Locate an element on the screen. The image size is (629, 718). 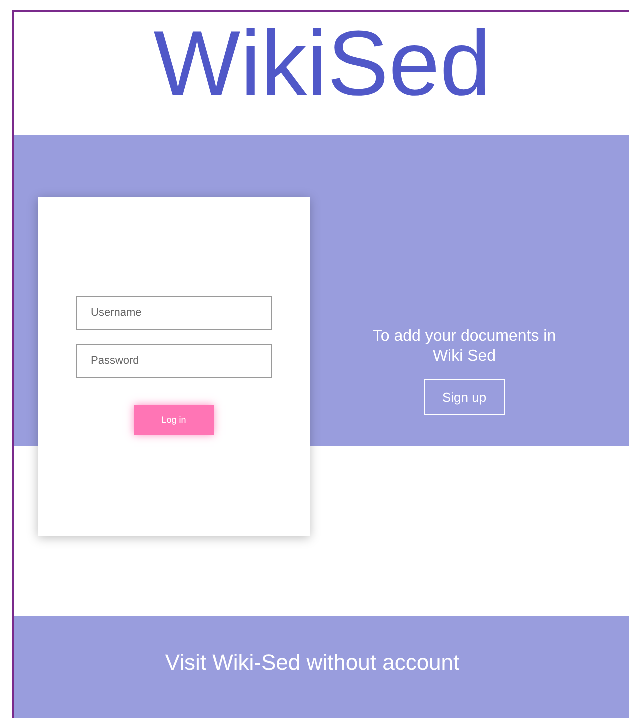
password-field: Password is located at coordinates (174, 361).